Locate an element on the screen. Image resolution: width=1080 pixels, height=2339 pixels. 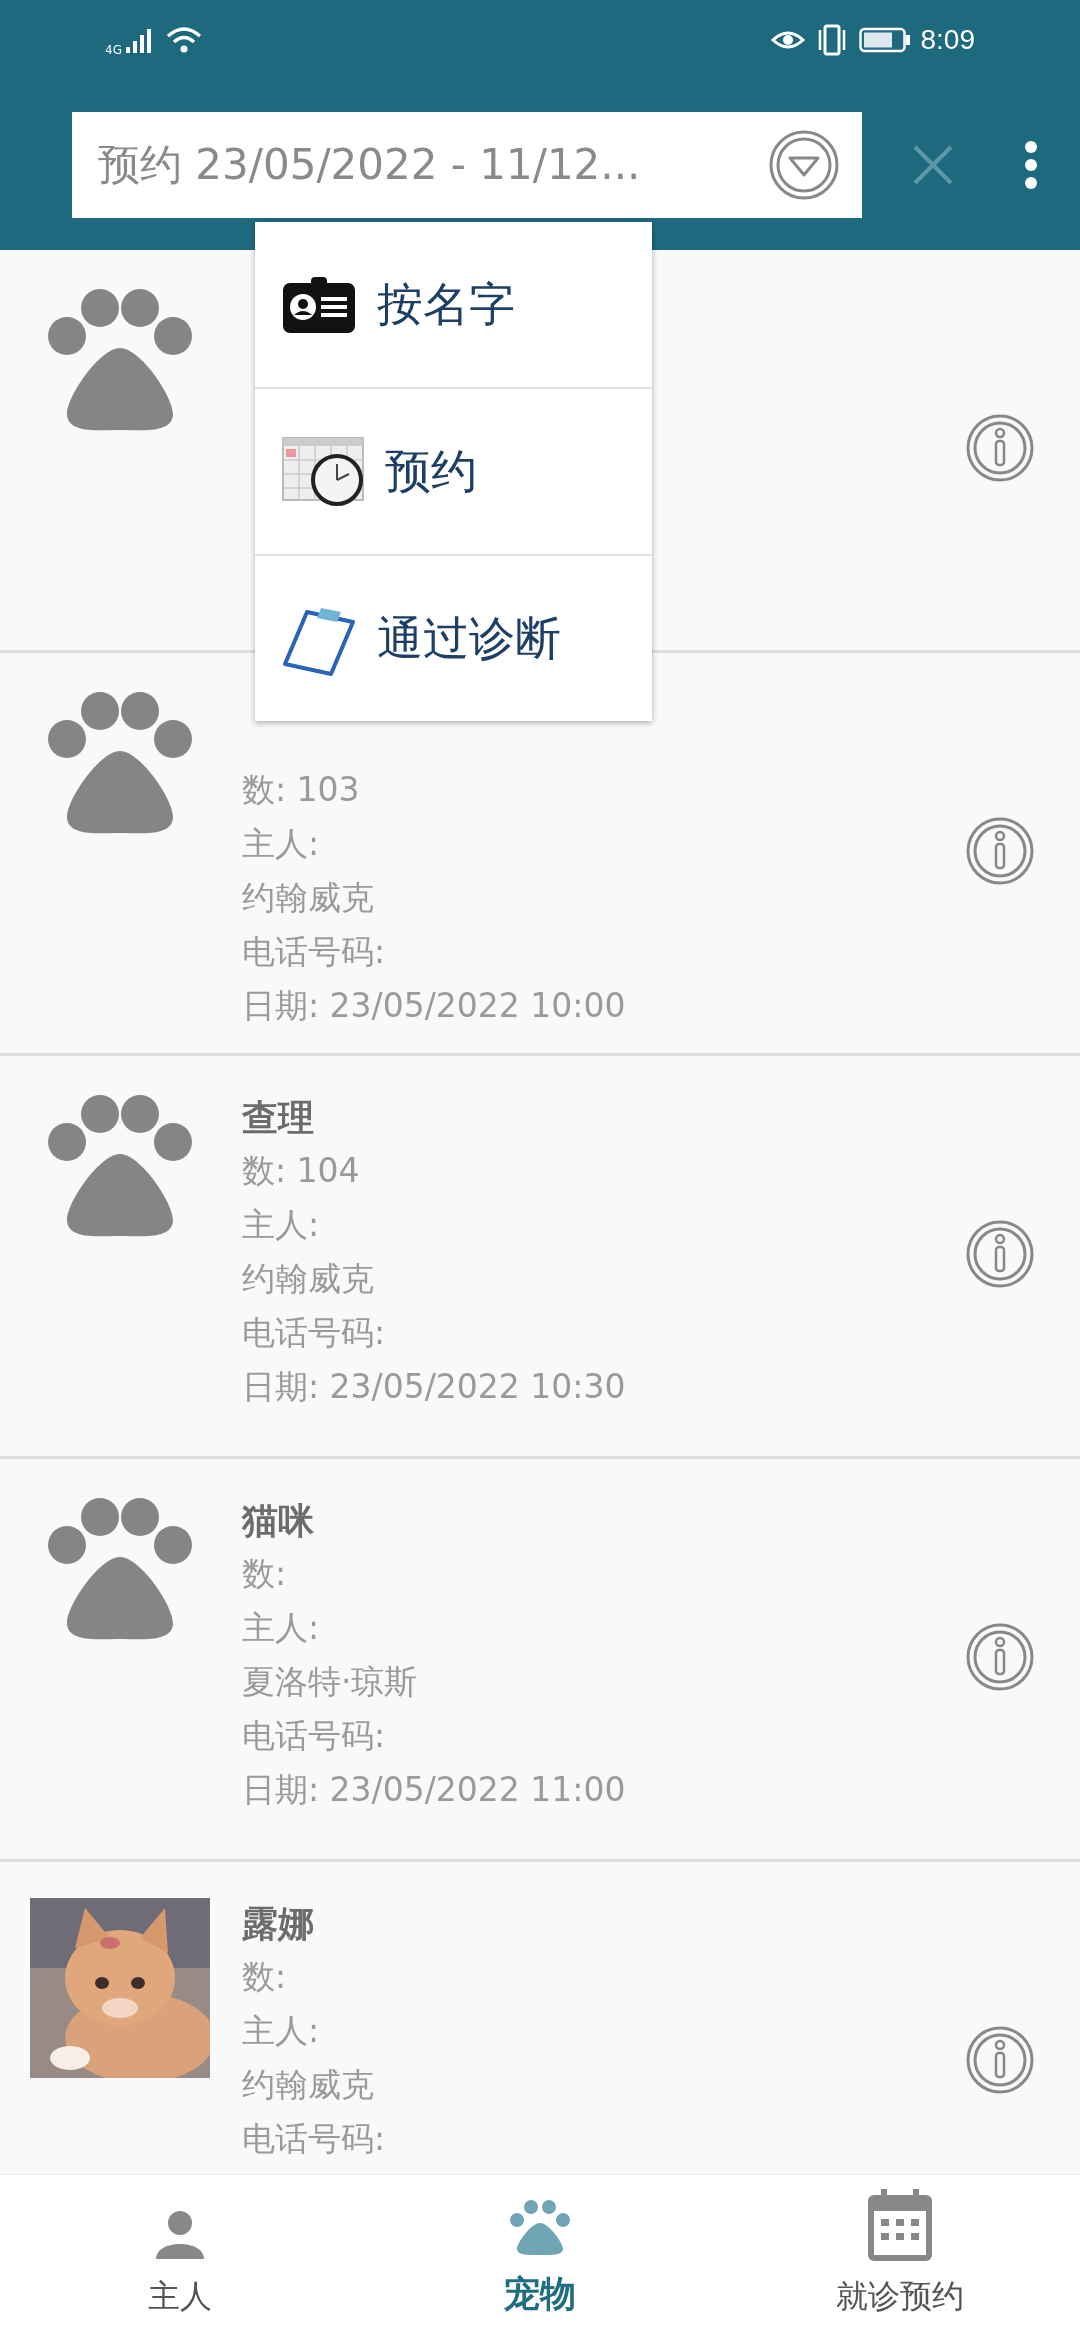
calendar-clock-icon is located at coordinates (323, 471).